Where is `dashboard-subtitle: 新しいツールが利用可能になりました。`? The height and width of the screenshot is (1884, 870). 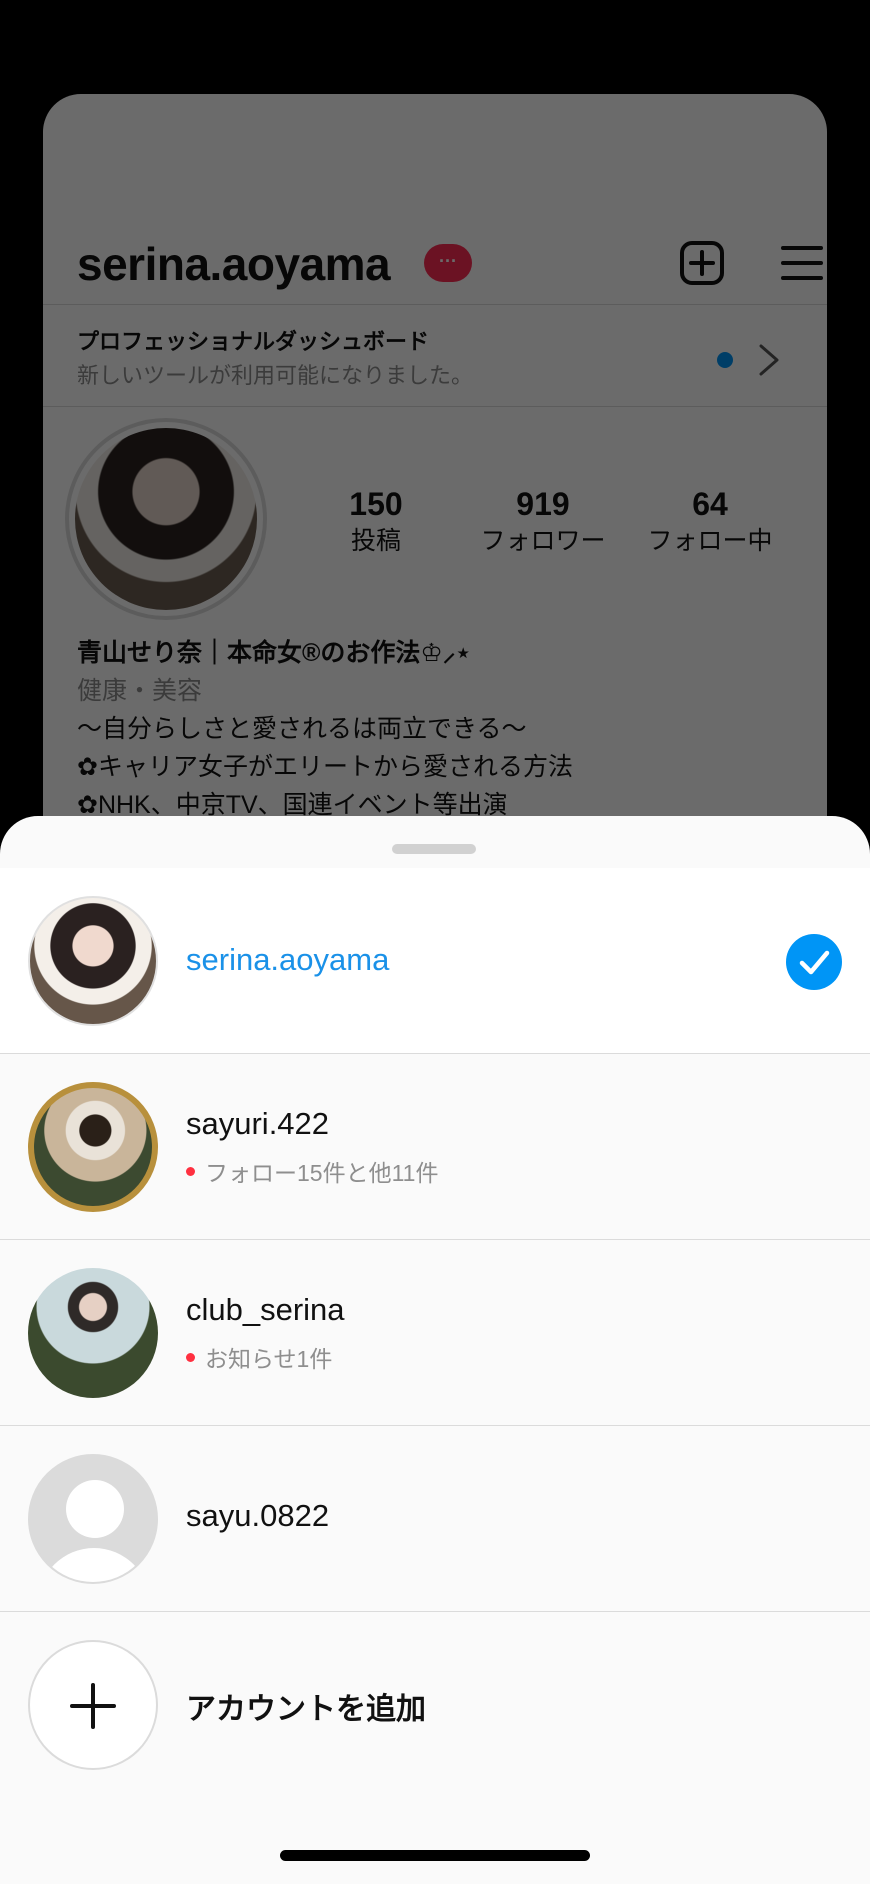
dashboard-subtitle: 新しいツールが利用可能になりました。 is located at coordinates (275, 375).